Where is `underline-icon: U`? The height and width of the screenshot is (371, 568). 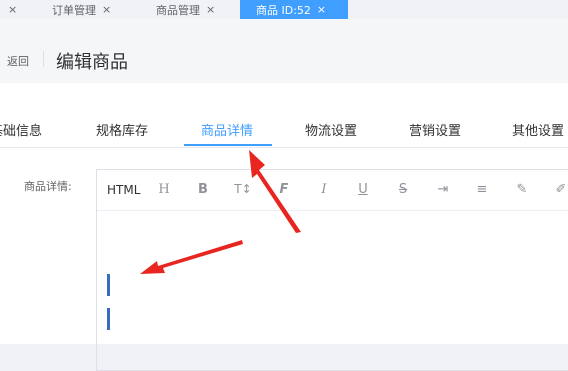 underline-icon: U is located at coordinates (363, 189).